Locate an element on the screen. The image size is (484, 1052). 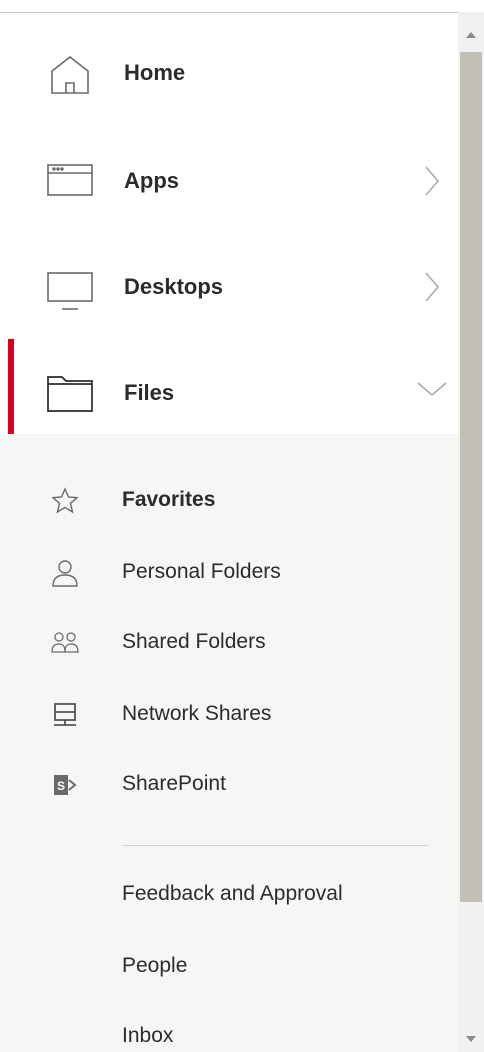
nav-item-label: Desktops is located at coordinates (174, 286).